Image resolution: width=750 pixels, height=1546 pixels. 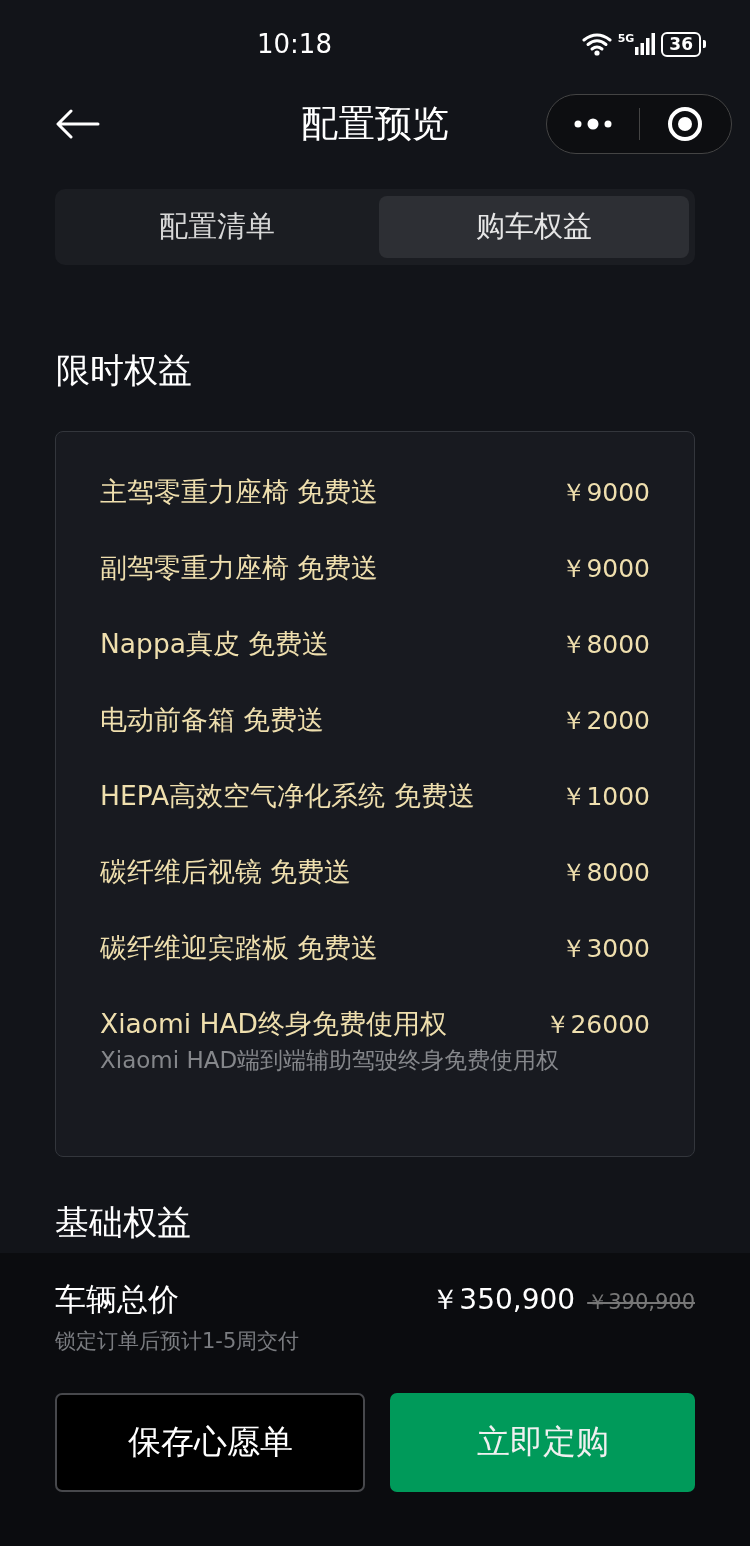 I want to click on status-time: 10:18, so click(x=294, y=44).